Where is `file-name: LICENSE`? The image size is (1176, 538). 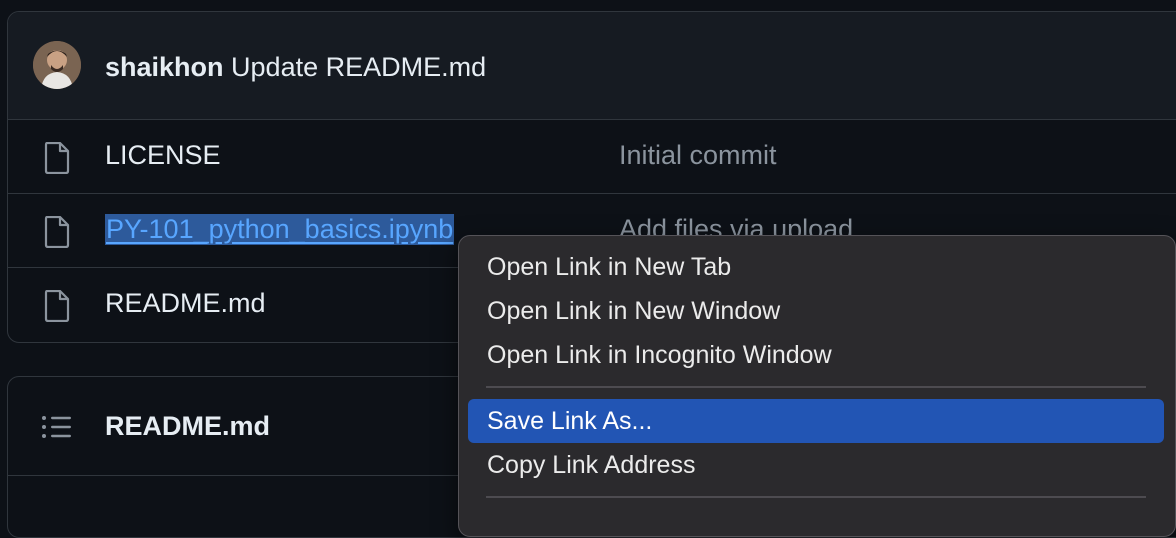 file-name: LICENSE is located at coordinates (163, 155).